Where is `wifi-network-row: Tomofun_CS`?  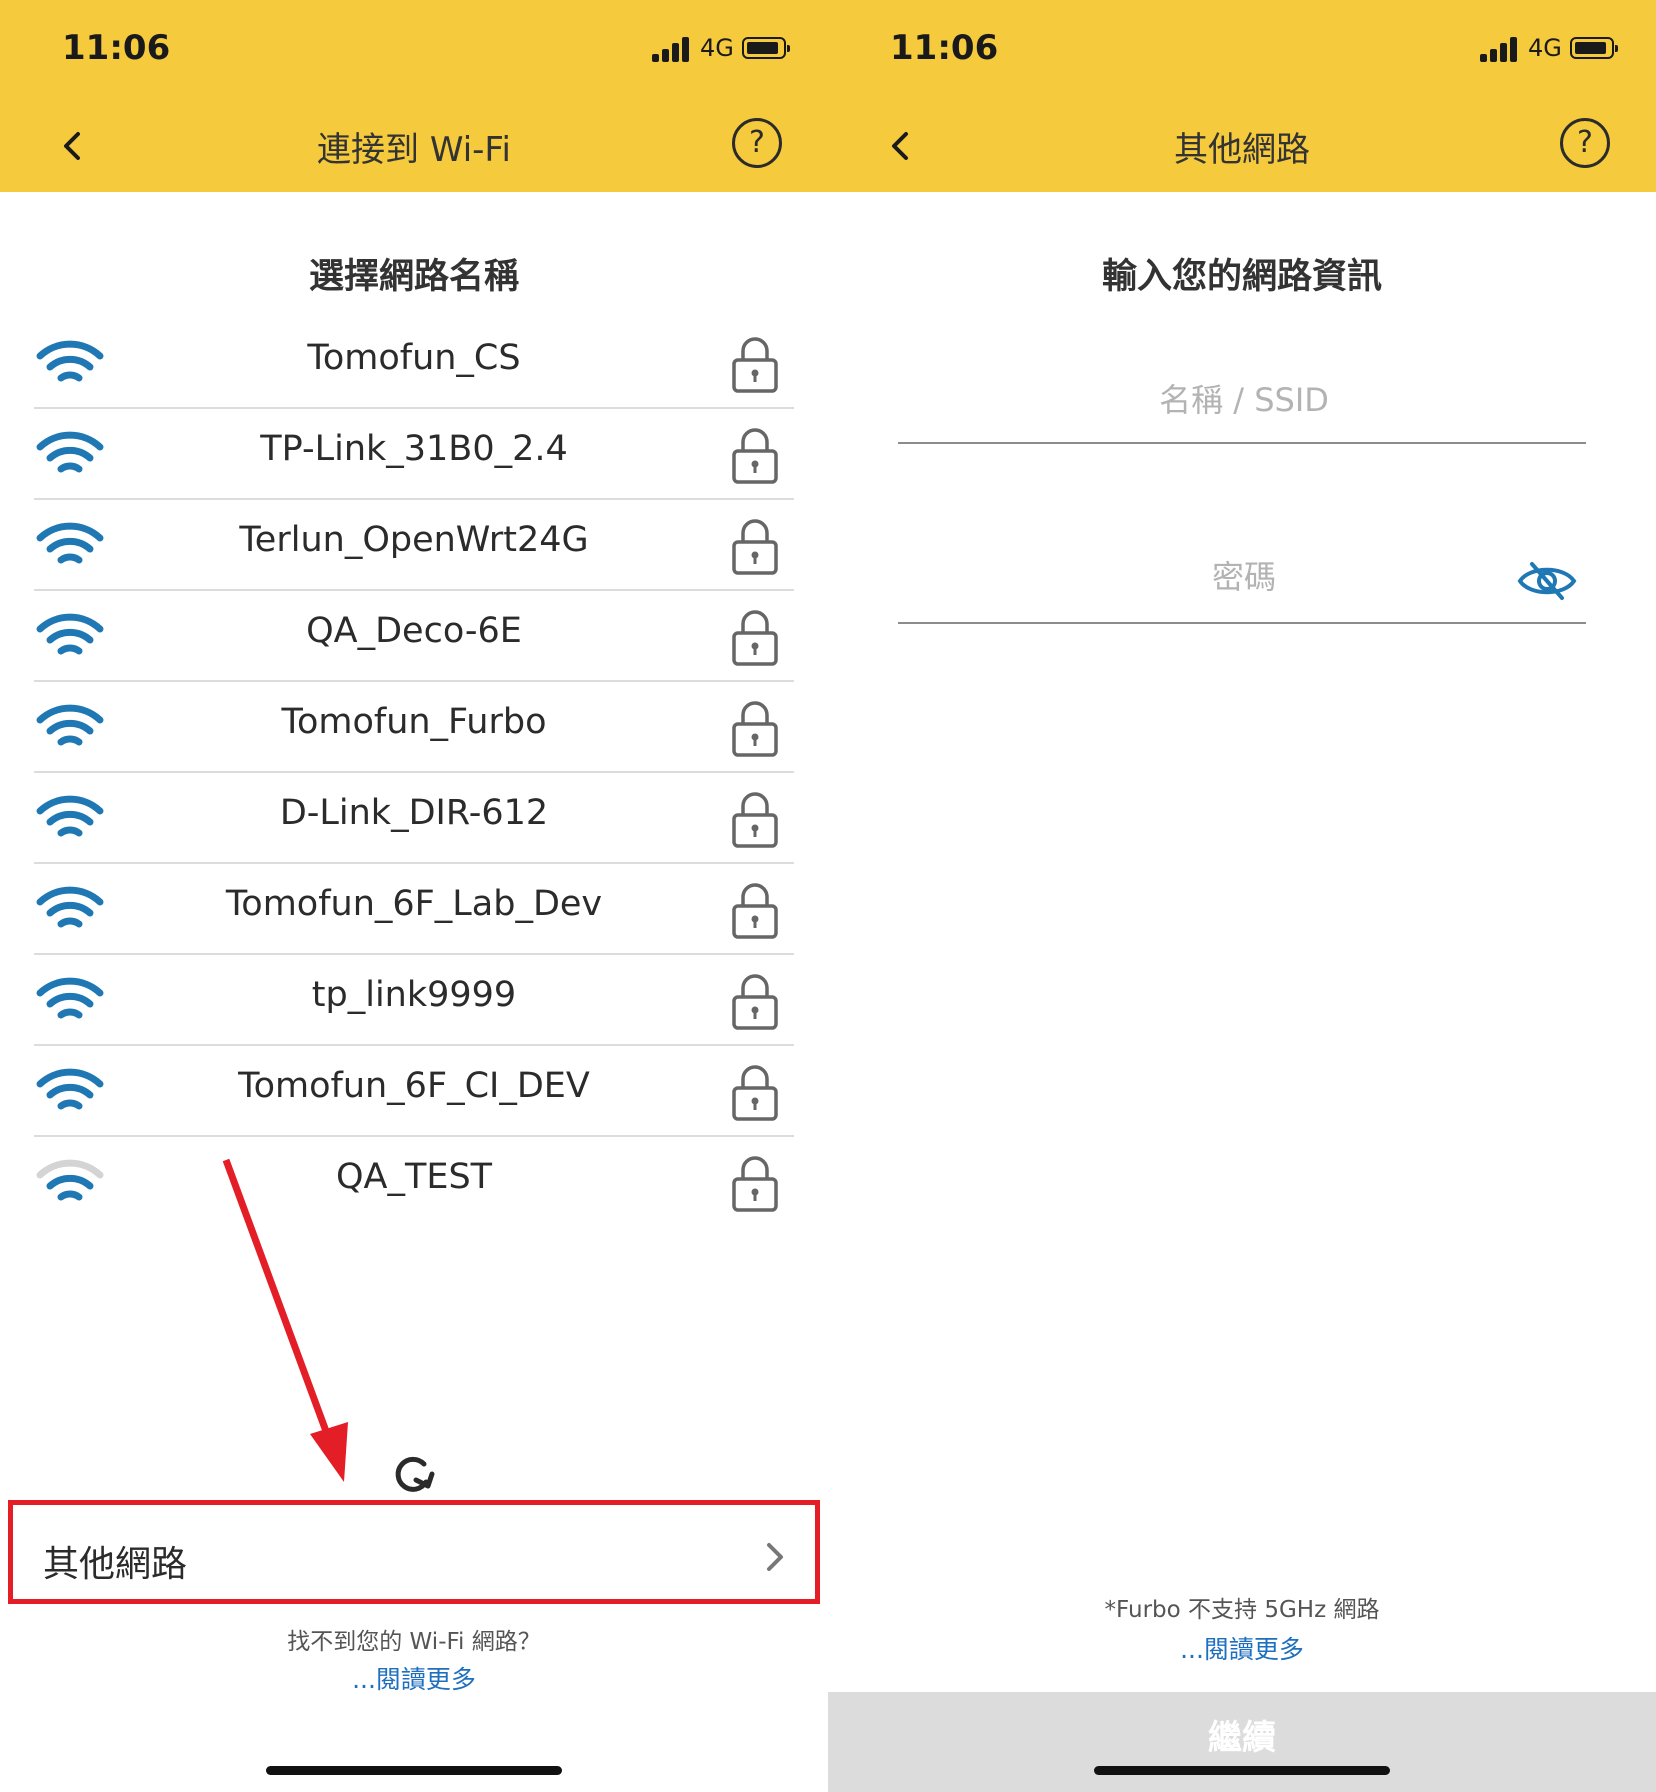 wifi-network-row: Tomofun_CS is located at coordinates (414, 363).